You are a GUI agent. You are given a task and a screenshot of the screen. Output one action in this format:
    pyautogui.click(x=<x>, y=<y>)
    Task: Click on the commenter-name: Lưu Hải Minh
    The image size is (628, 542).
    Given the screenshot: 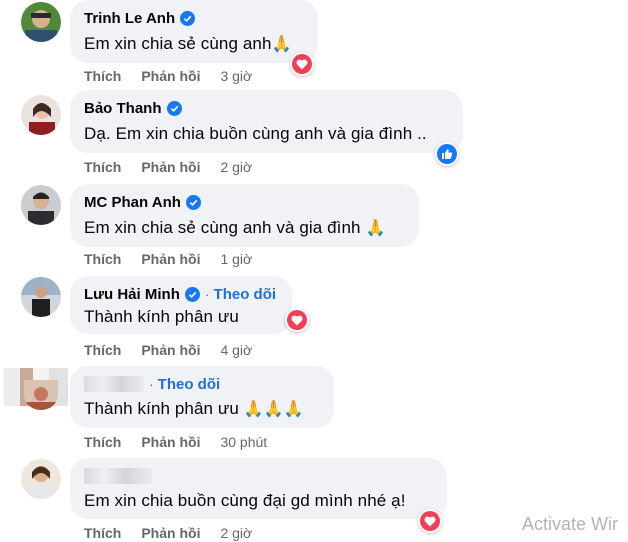 What is the action you would take?
    pyautogui.click(x=132, y=294)
    